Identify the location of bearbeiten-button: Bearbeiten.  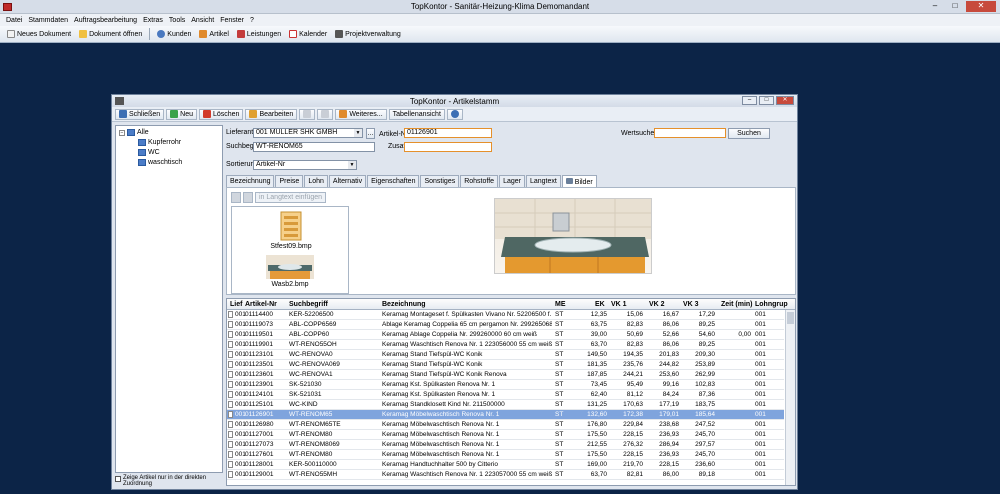
(271, 114).